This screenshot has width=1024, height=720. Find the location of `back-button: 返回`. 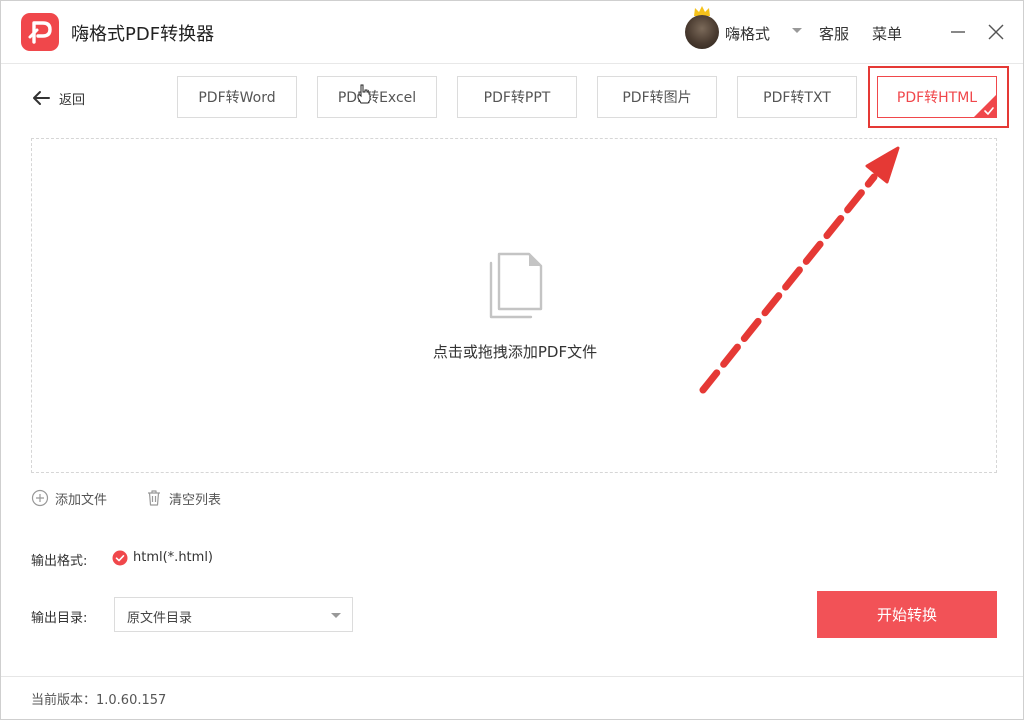

back-button: 返回 is located at coordinates (58, 98).